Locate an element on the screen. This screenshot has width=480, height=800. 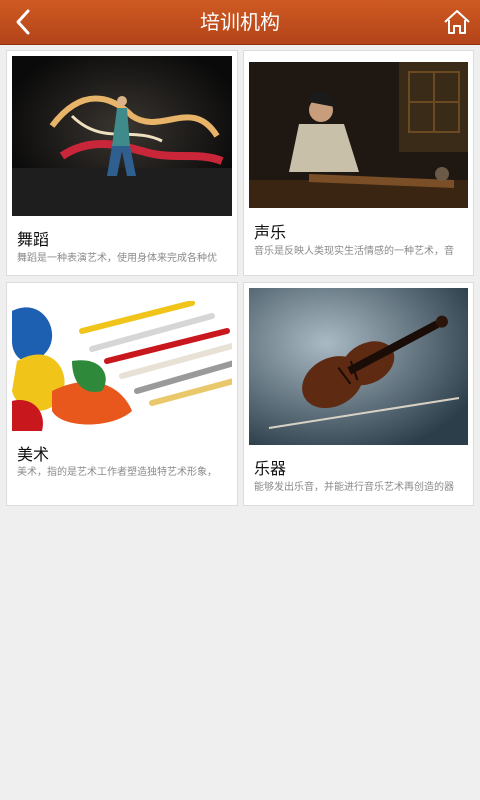
page-title: 培训机构 is located at coordinates (240, 22).